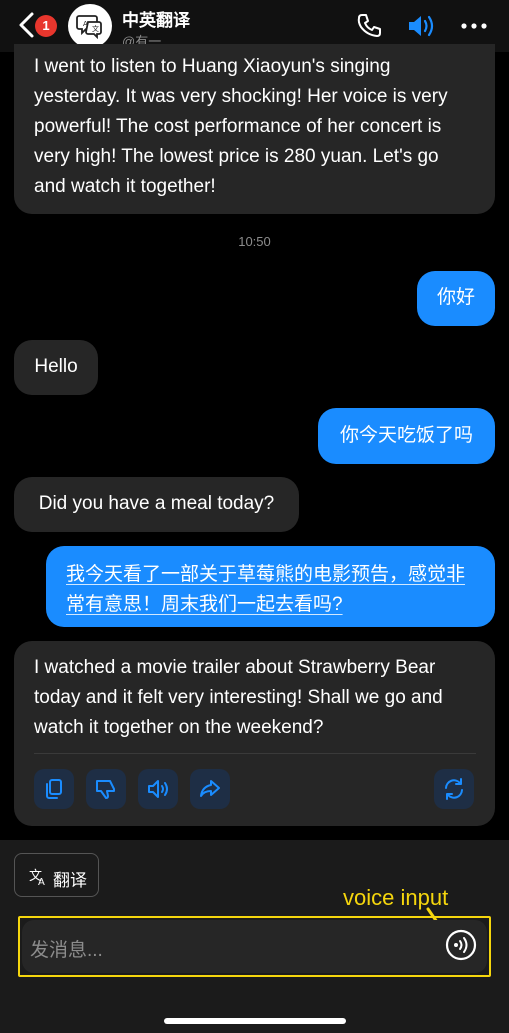 Image resolution: width=509 pixels, height=1033 pixels. I want to click on avatar: A 文, so click(90, 26).